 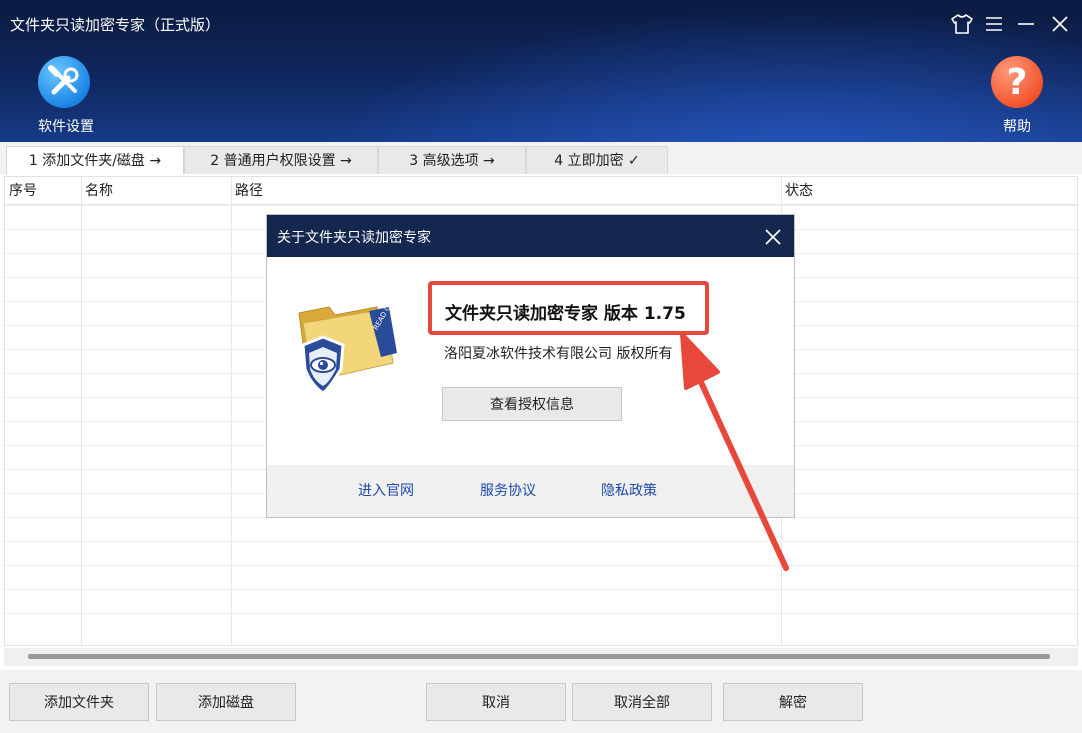 What do you see at coordinates (508, 490) in the screenshot?
I see `service-agreement-link: 服务协议` at bounding box center [508, 490].